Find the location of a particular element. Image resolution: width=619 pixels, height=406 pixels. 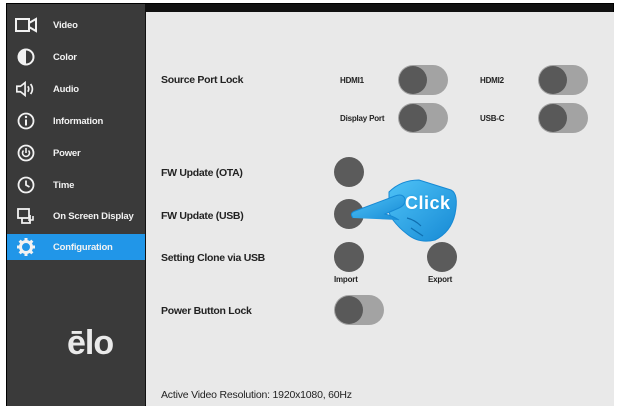

hdmi2-label: HDMI2 is located at coordinates (492, 80).